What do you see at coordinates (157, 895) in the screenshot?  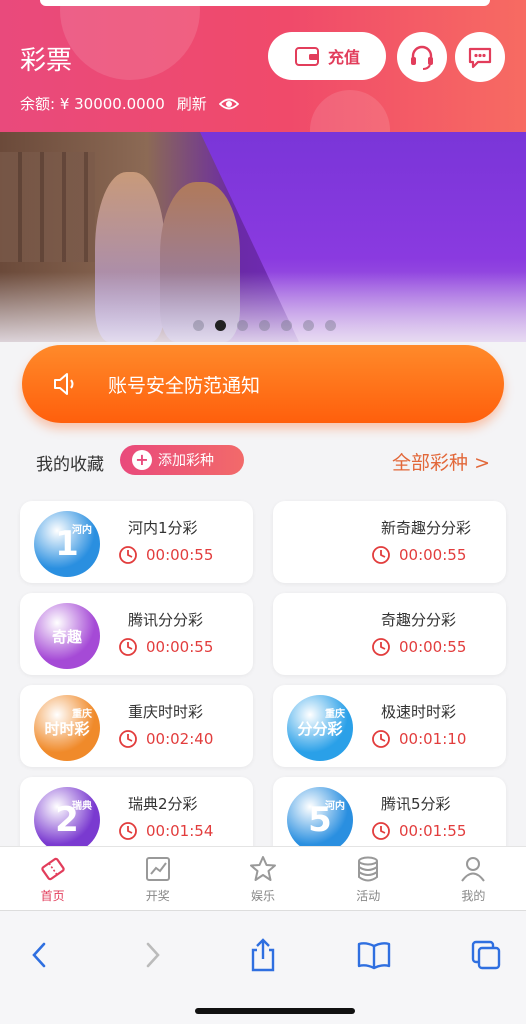 I see `tab-label: 开奖` at bounding box center [157, 895].